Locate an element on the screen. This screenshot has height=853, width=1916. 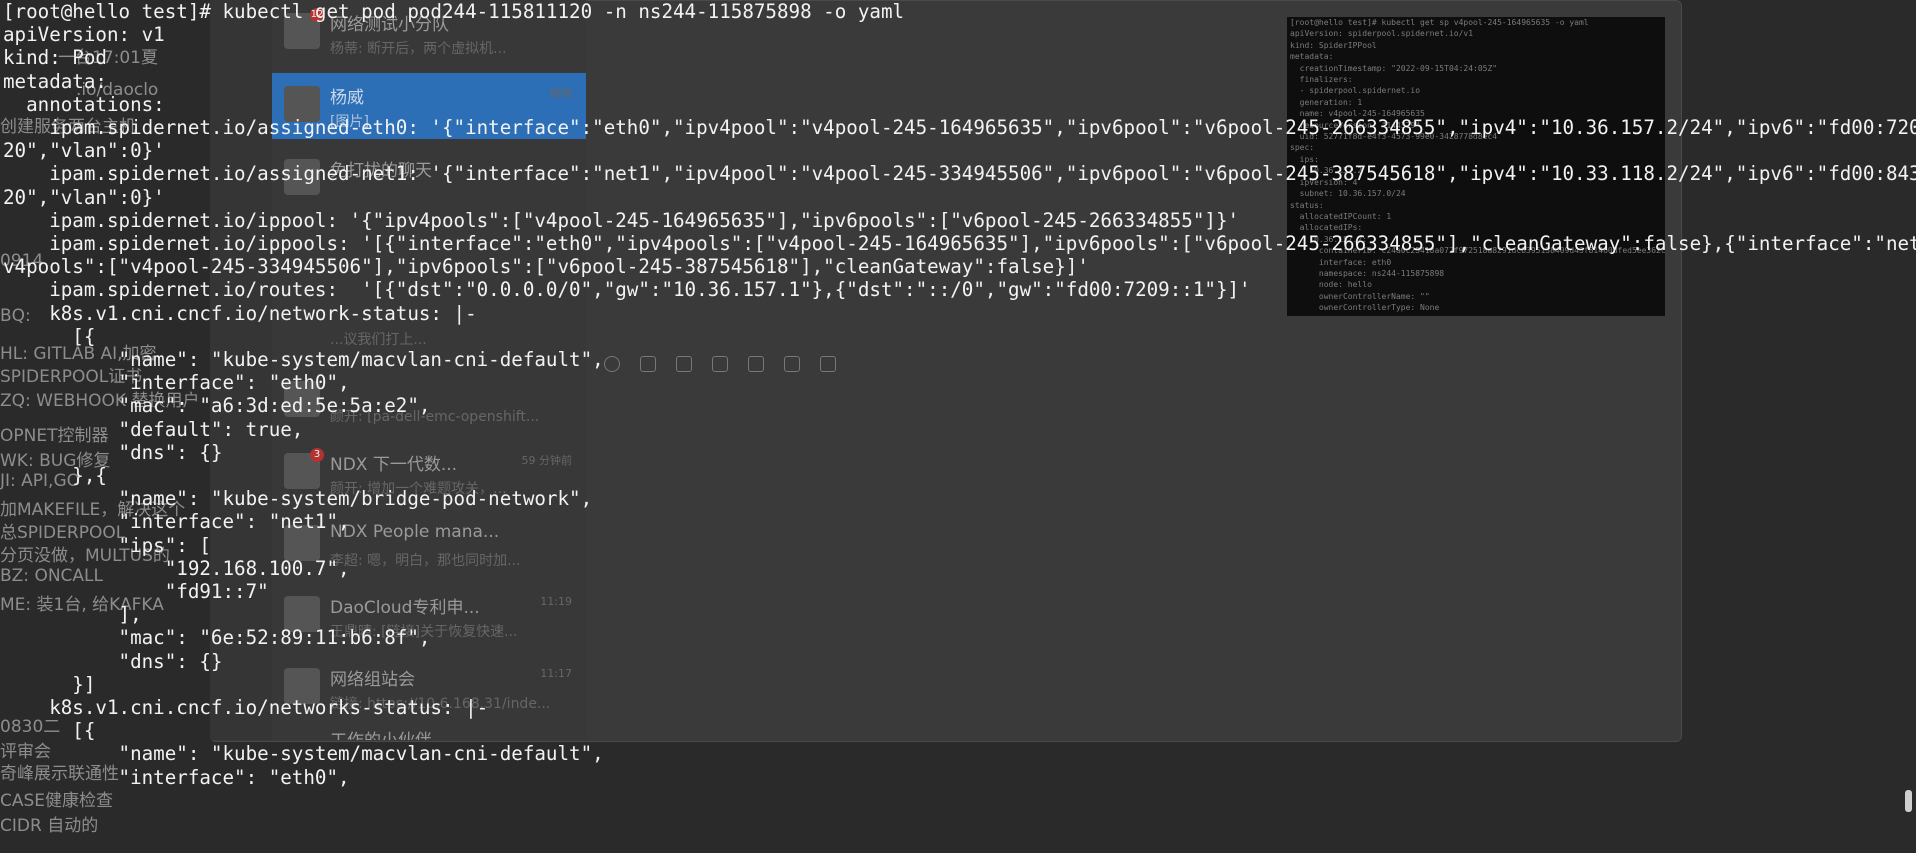
terminal-line: "fd91::7" is located at coordinates (136, 591).